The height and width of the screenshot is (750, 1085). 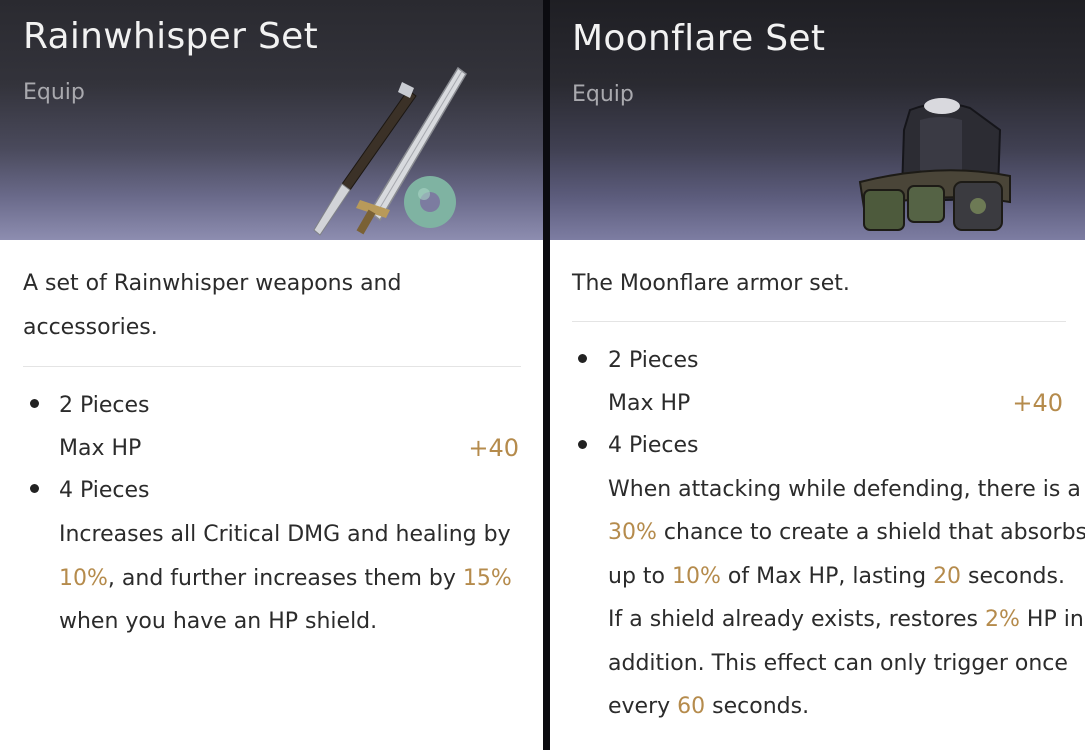 I want to click on set-title: Rainwhisper Set, so click(x=170, y=36).